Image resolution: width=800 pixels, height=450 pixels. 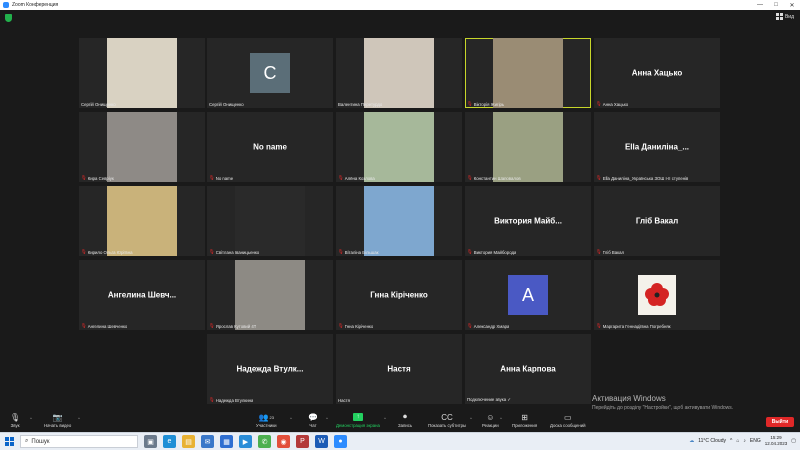 I want to click on participant-label-text: Александр Хмара, so click(x=491, y=326).